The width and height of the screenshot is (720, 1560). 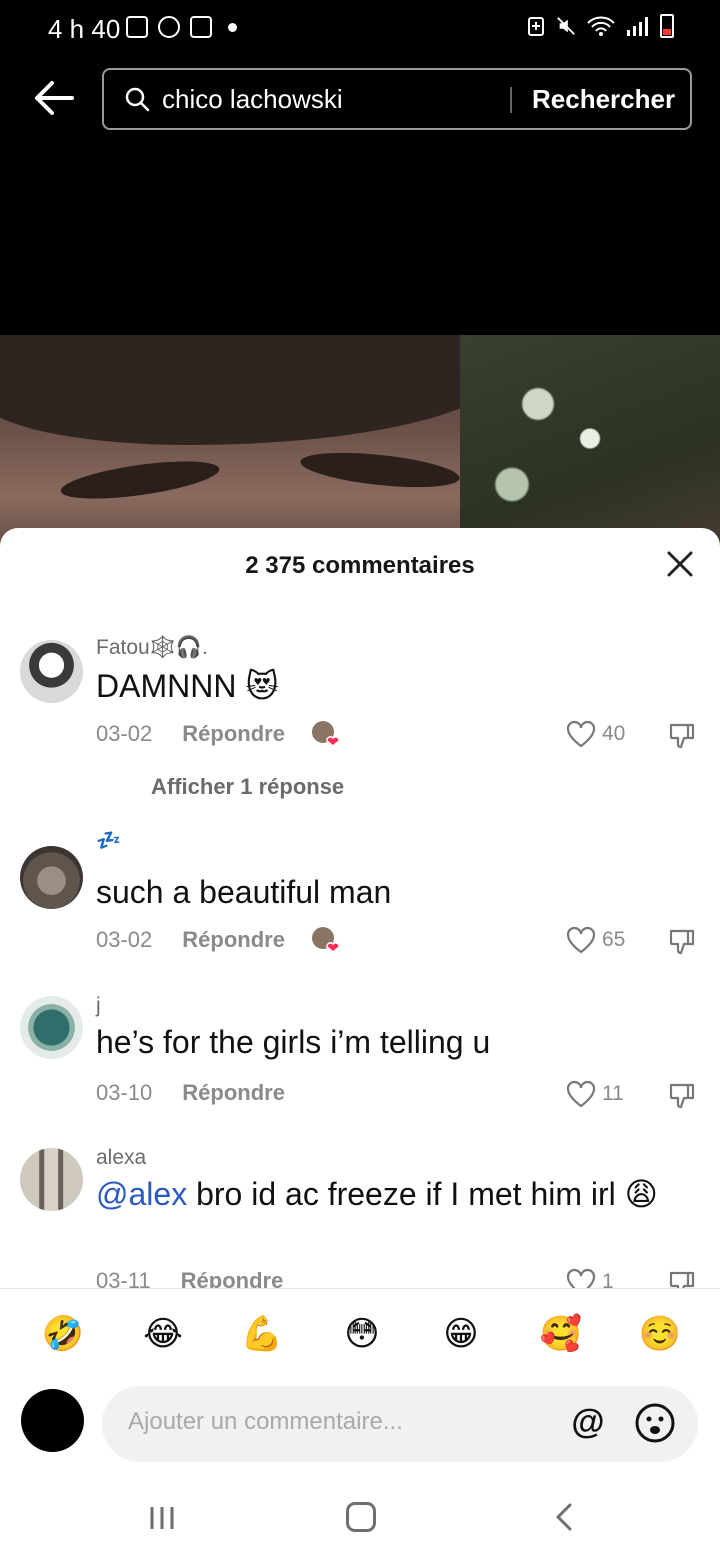 I want to click on notification-icons, so click(x=181, y=27).